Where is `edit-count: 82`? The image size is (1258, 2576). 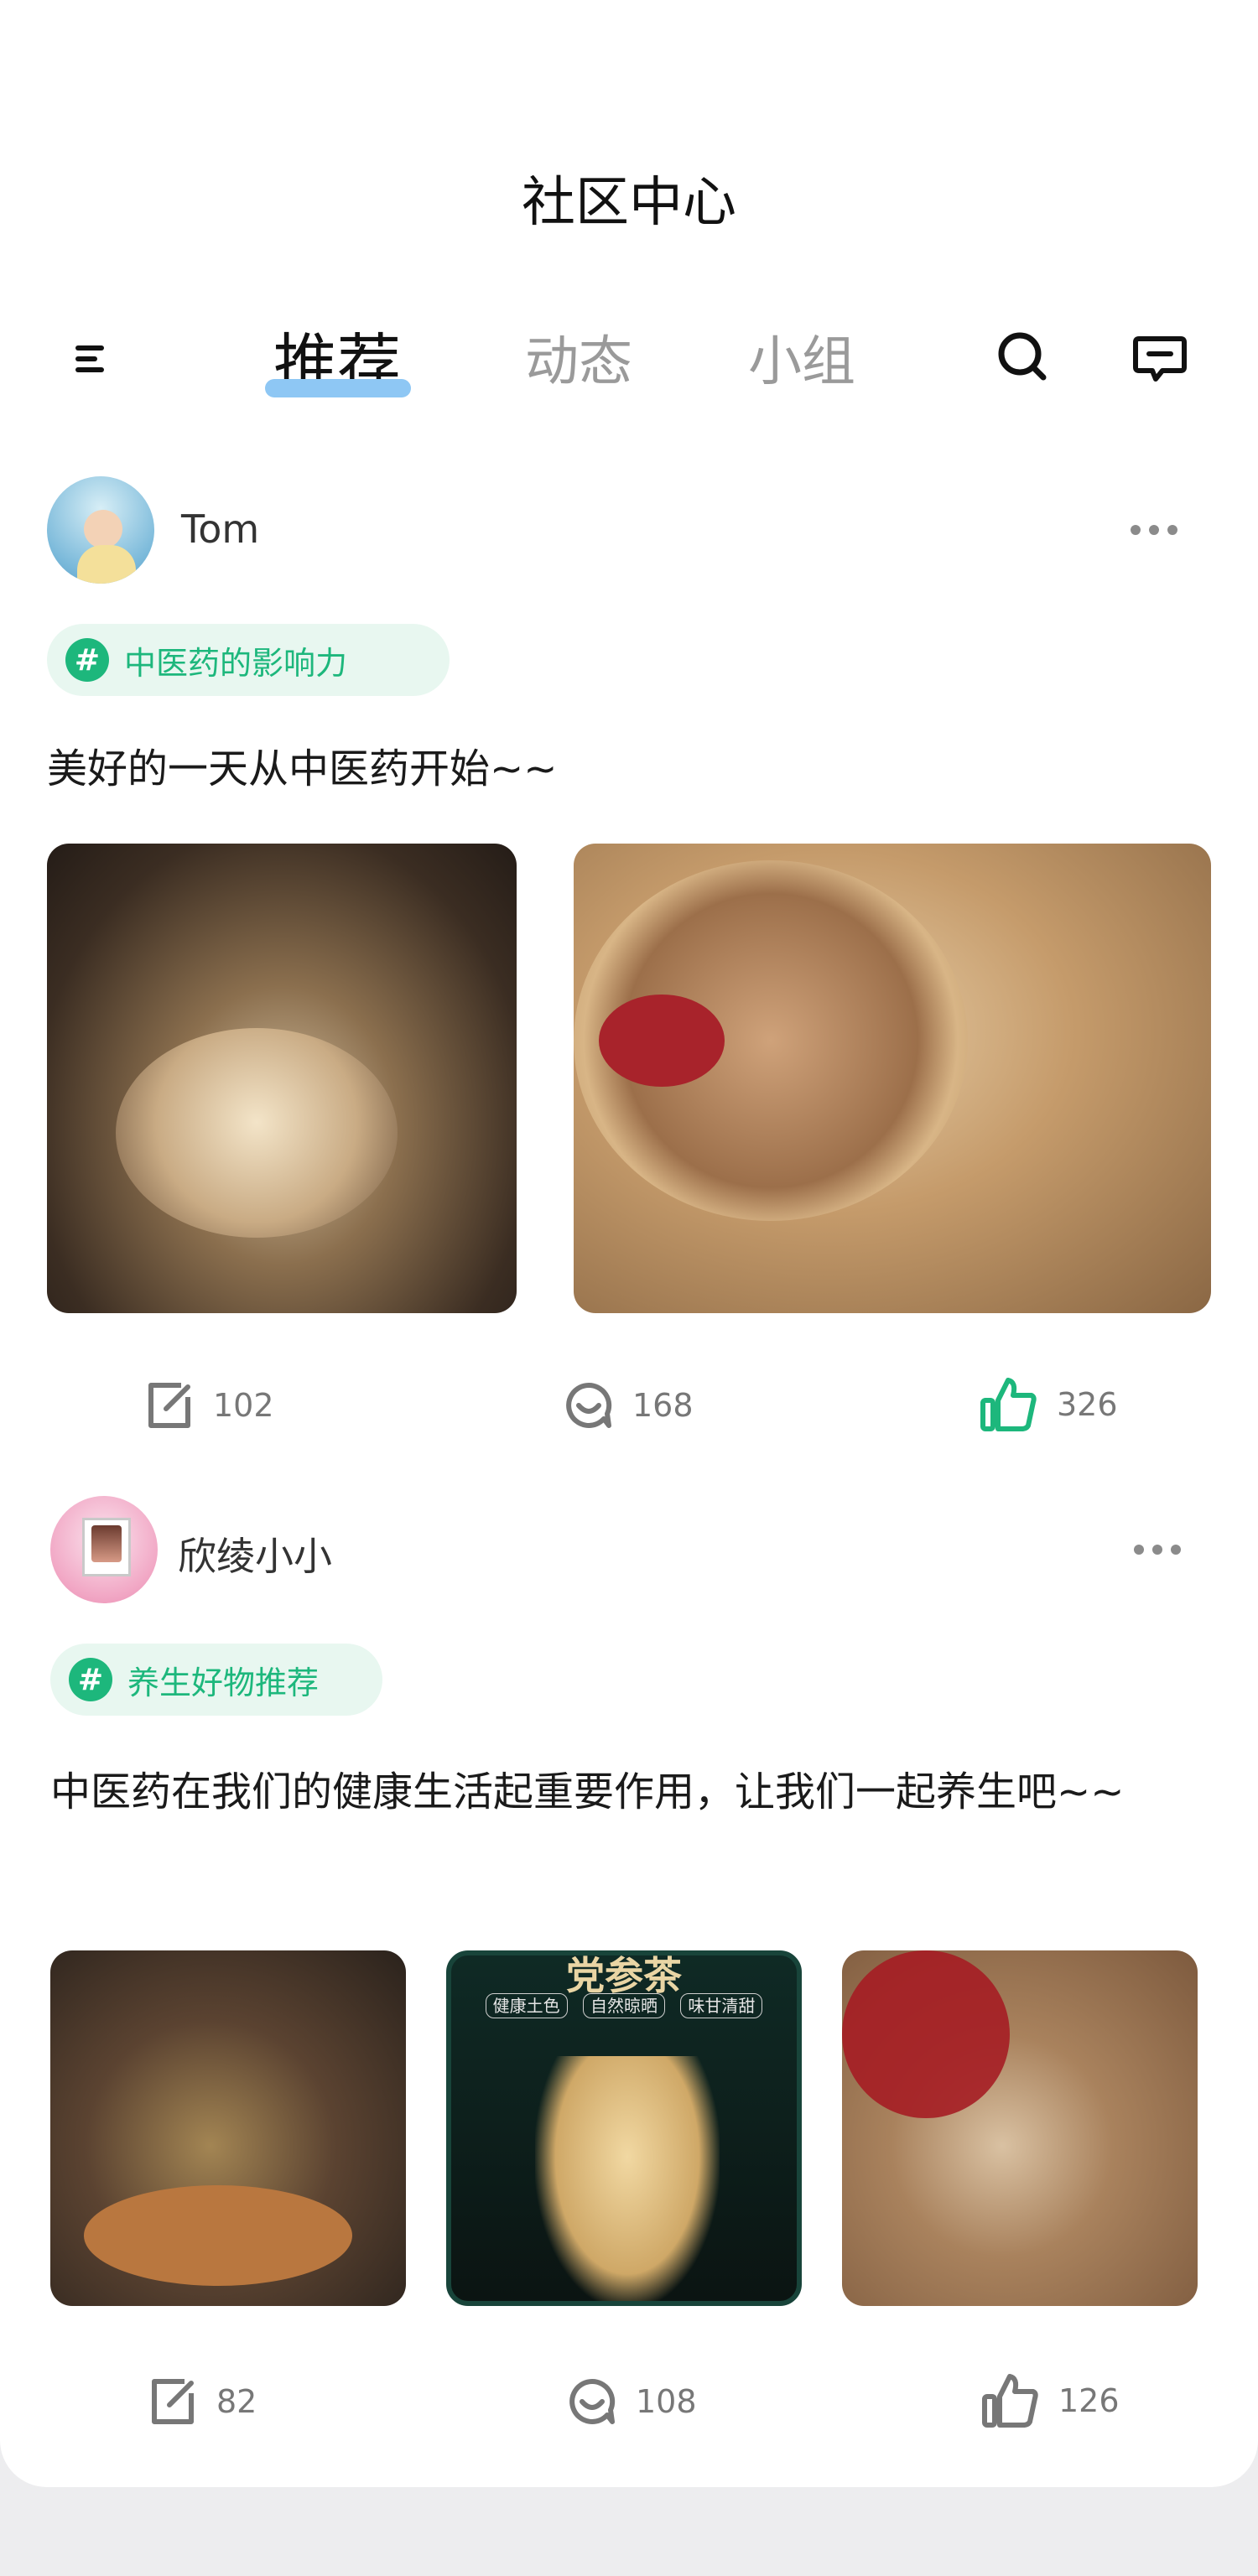 edit-count: 82 is located at coordinates (236, 2401).